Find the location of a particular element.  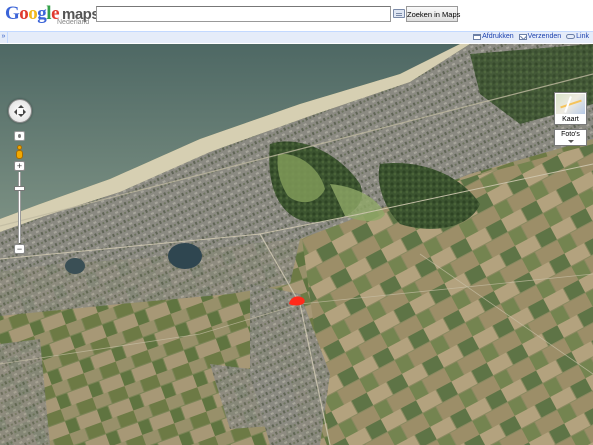

pan-left-icon is located at coordinates (14, 112).